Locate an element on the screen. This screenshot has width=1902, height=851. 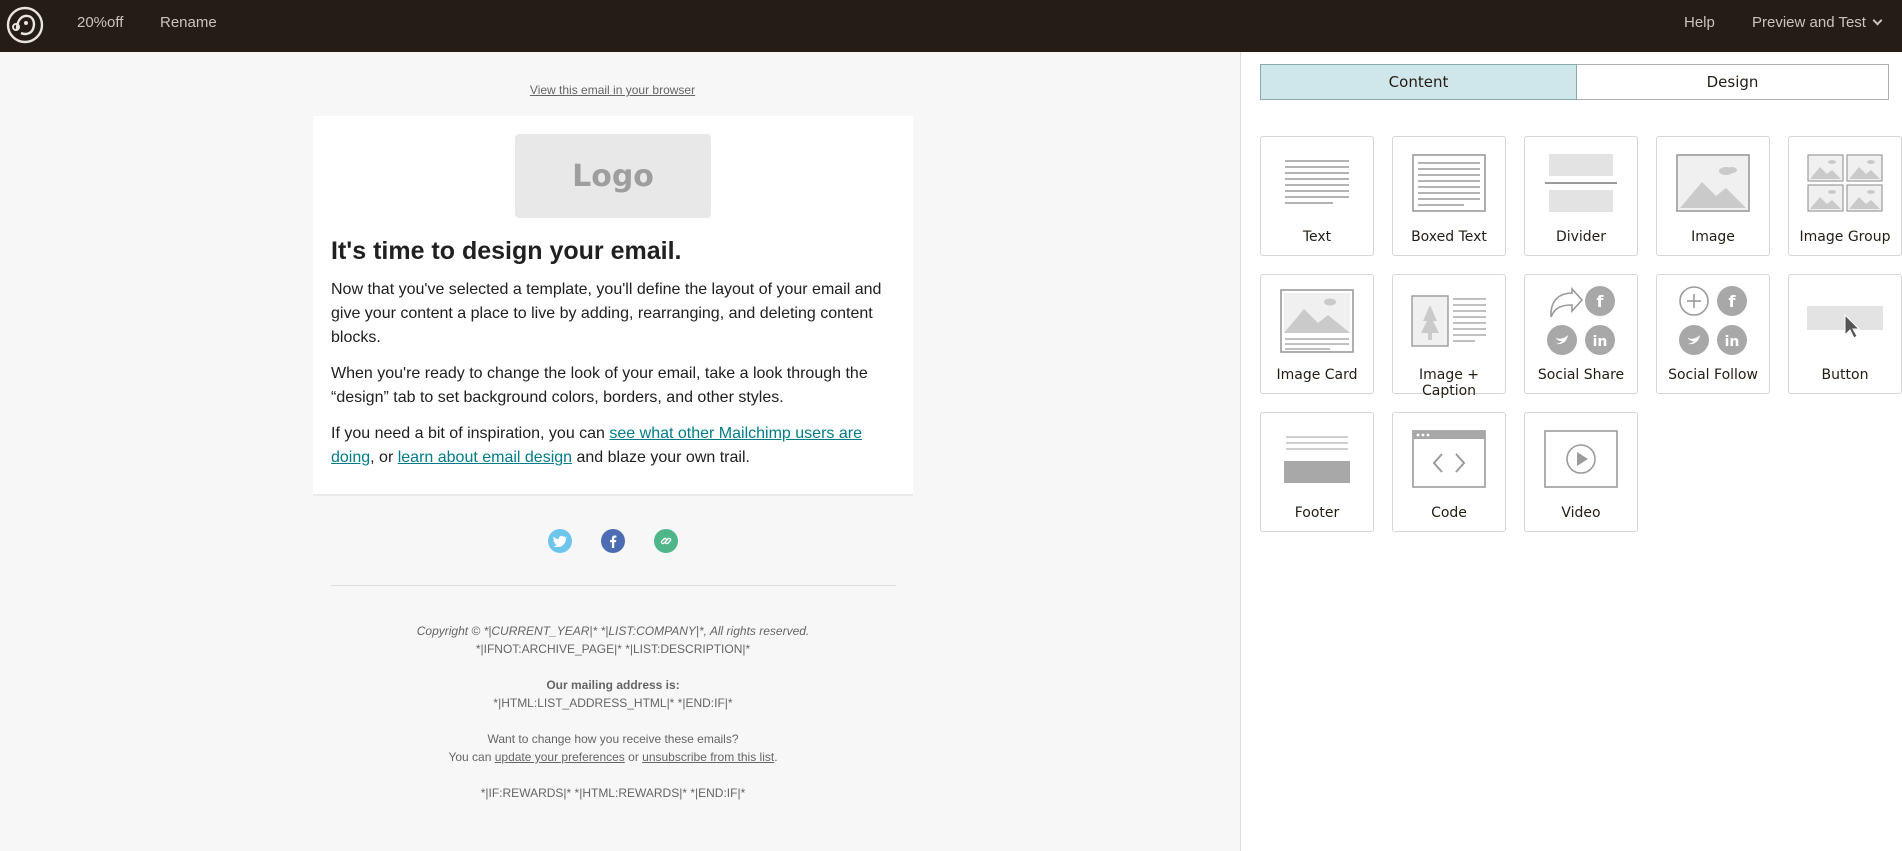
chevron-down-icon is located at coordinates (1877, 20).